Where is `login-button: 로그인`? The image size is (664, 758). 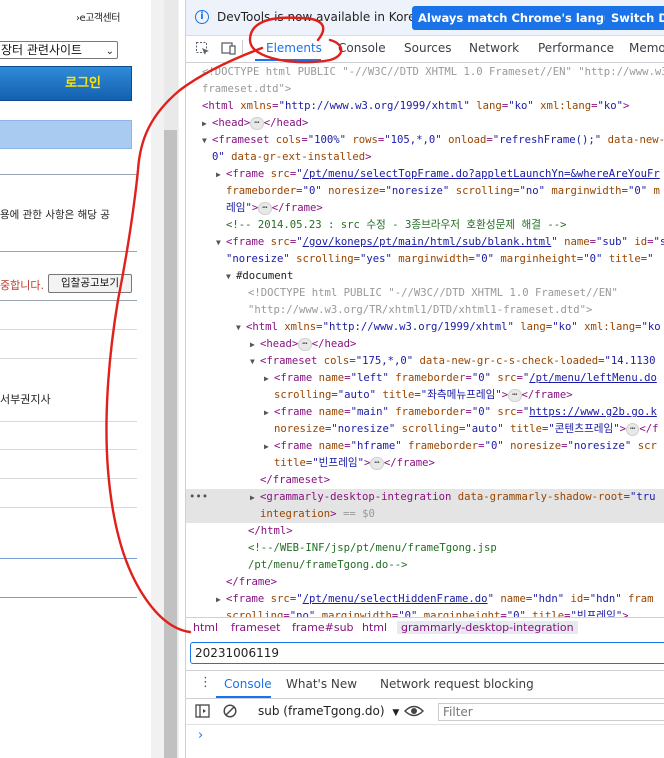 login-button: 로그인 is located at coordinates (66, 83).